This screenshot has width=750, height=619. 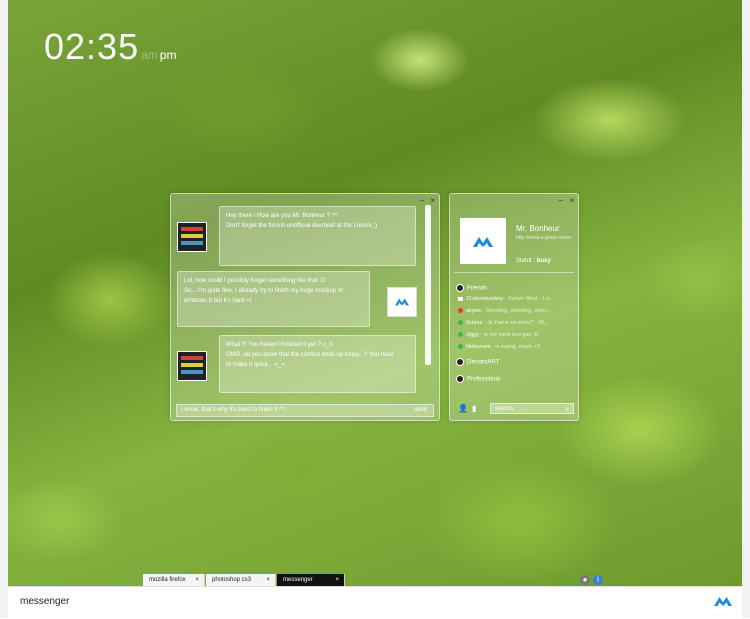 I want to click on active-app-title: messenger, so click(x=45, y=601).